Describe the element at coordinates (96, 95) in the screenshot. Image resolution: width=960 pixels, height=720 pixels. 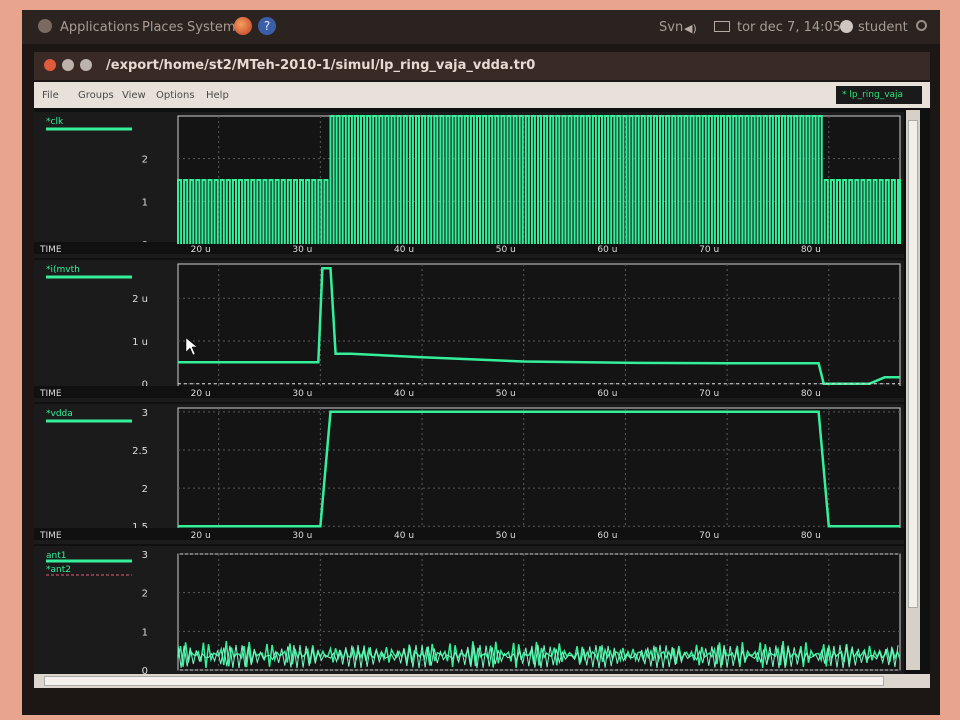
I see `menu-groups: Groups` at that location.